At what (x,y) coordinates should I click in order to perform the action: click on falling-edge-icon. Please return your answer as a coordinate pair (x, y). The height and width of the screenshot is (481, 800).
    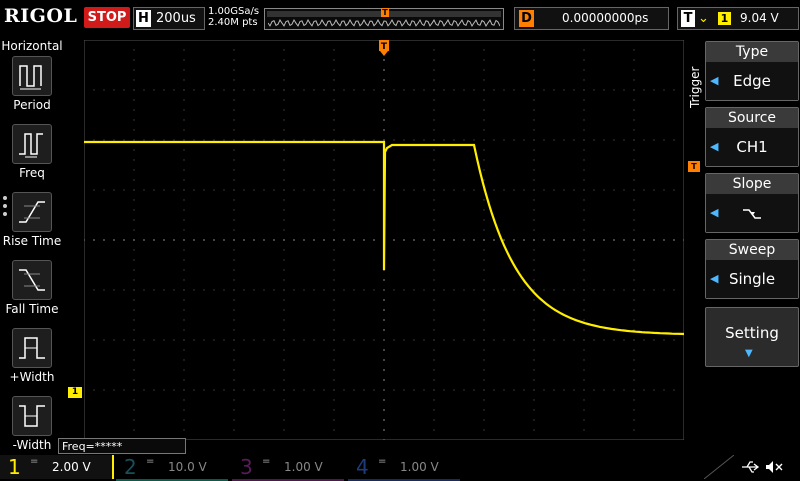
    Looking at the image, I should click on (752, 213).